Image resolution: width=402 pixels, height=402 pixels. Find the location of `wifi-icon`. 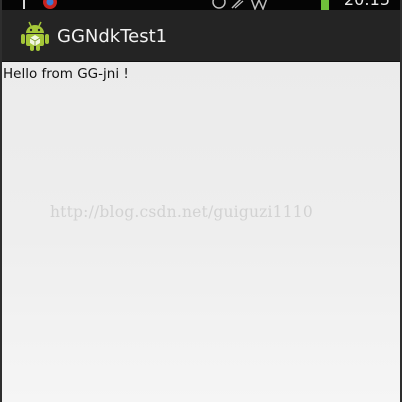

wifi-icon is located at coordinates (259, 5).